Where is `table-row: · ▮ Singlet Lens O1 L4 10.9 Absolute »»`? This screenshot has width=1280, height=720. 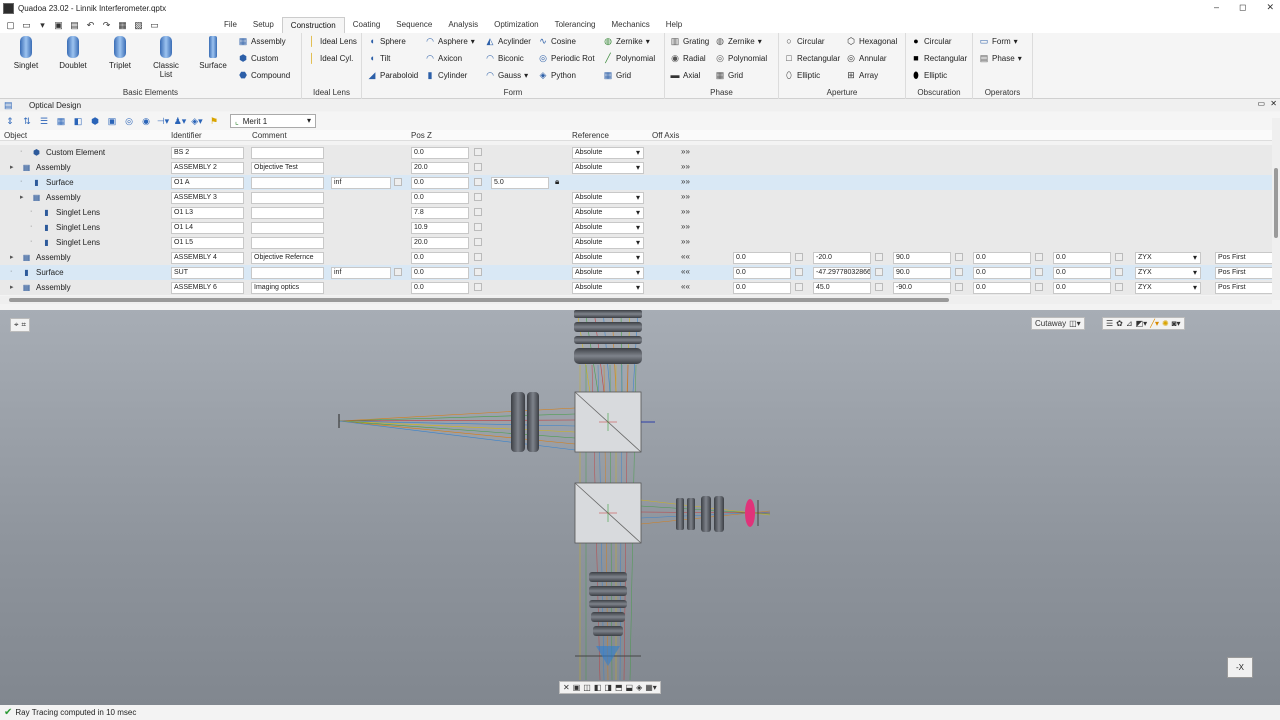 table-row: · ▮ Singlet Lens O1 L4 10.9 Absolute »» is located at coordinates (636, 227).